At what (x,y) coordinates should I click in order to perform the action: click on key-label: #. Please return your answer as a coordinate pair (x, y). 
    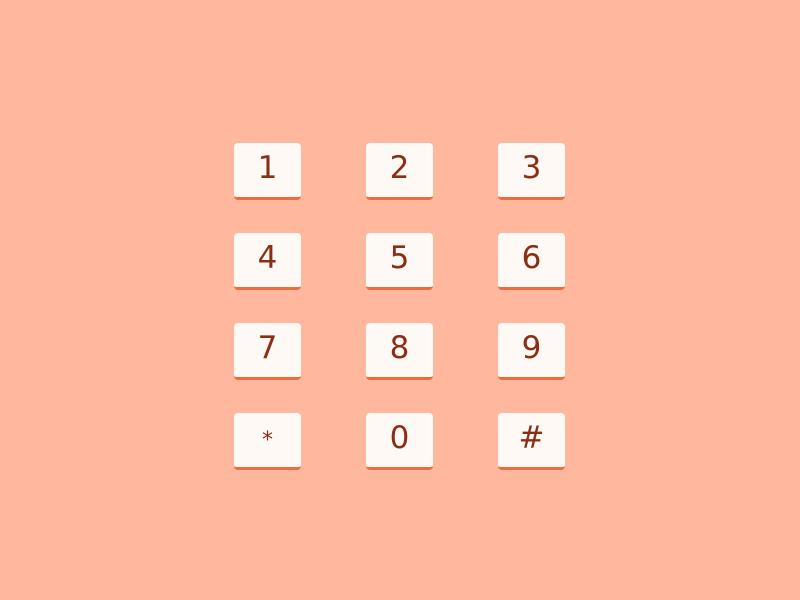
    Looking at the image, I should click on (531, 437).